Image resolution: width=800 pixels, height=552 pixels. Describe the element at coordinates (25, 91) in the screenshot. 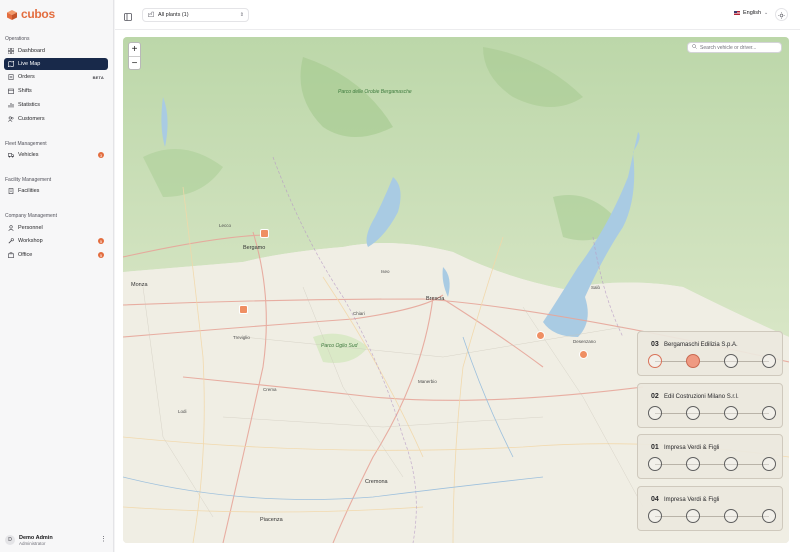

I see `sidebar-item-label: Shifts` at that location.